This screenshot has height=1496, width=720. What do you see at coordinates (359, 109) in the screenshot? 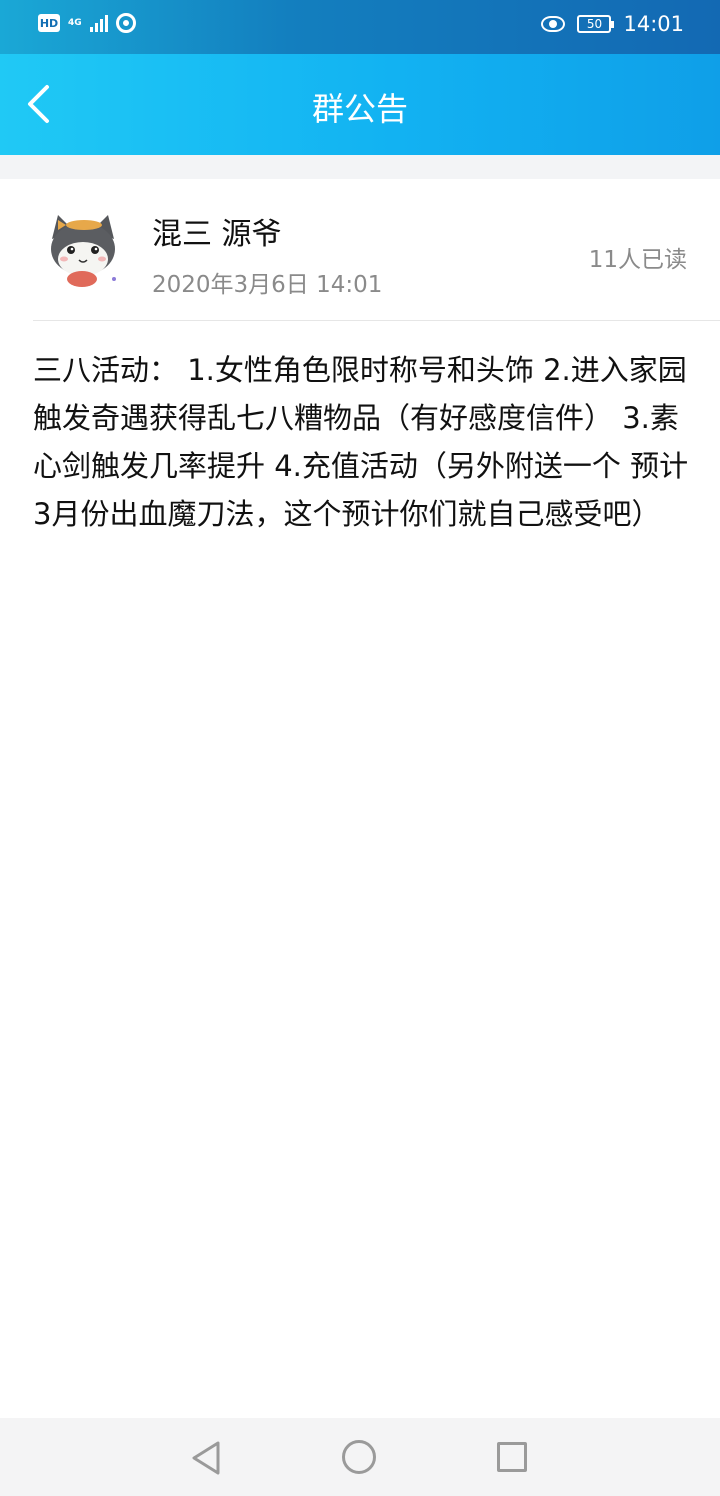
I see `page-title: 群公告` at bounding box center [359, 109].